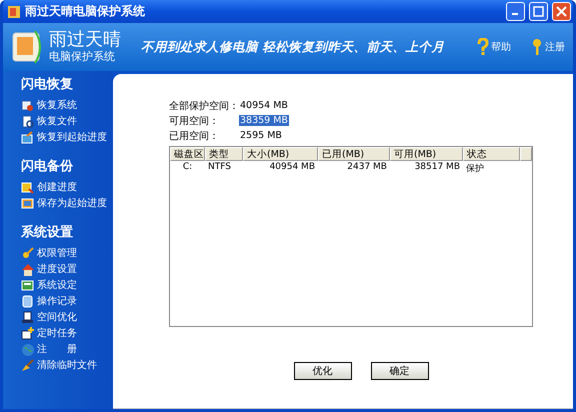  I want to click on register-link: 注册, so click(548, 47).